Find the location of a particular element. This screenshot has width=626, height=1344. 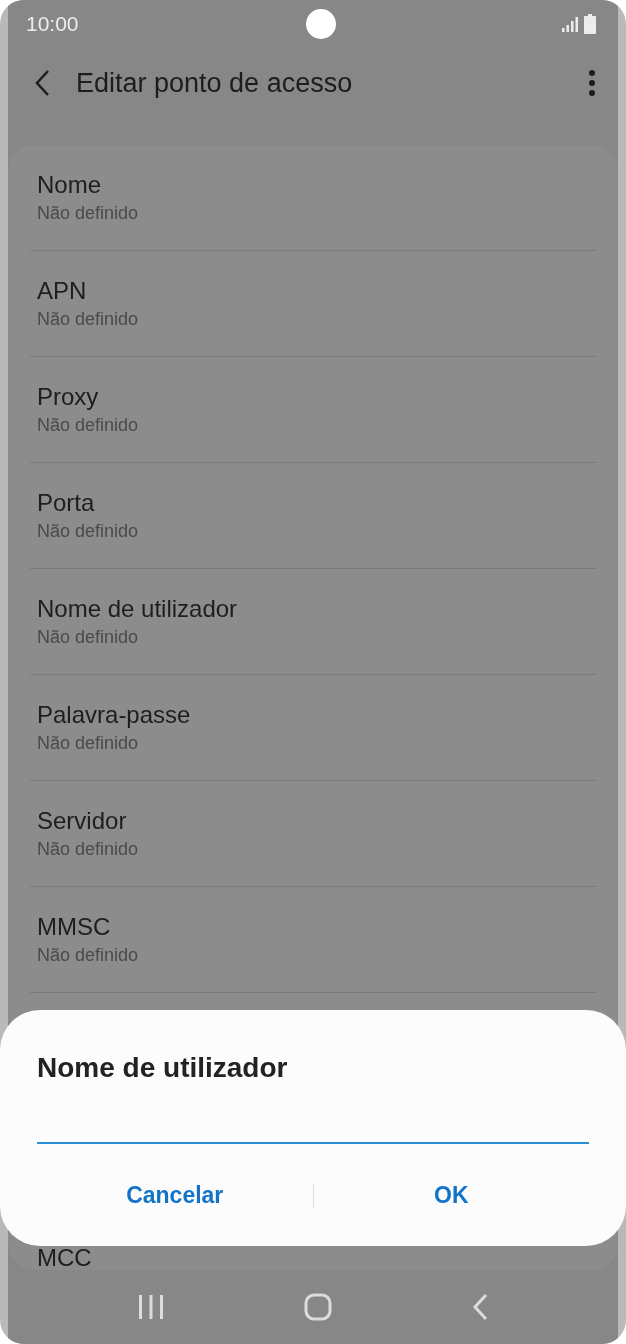

page-title: Editar ponto de acesso is located at coordinates (215, 83).